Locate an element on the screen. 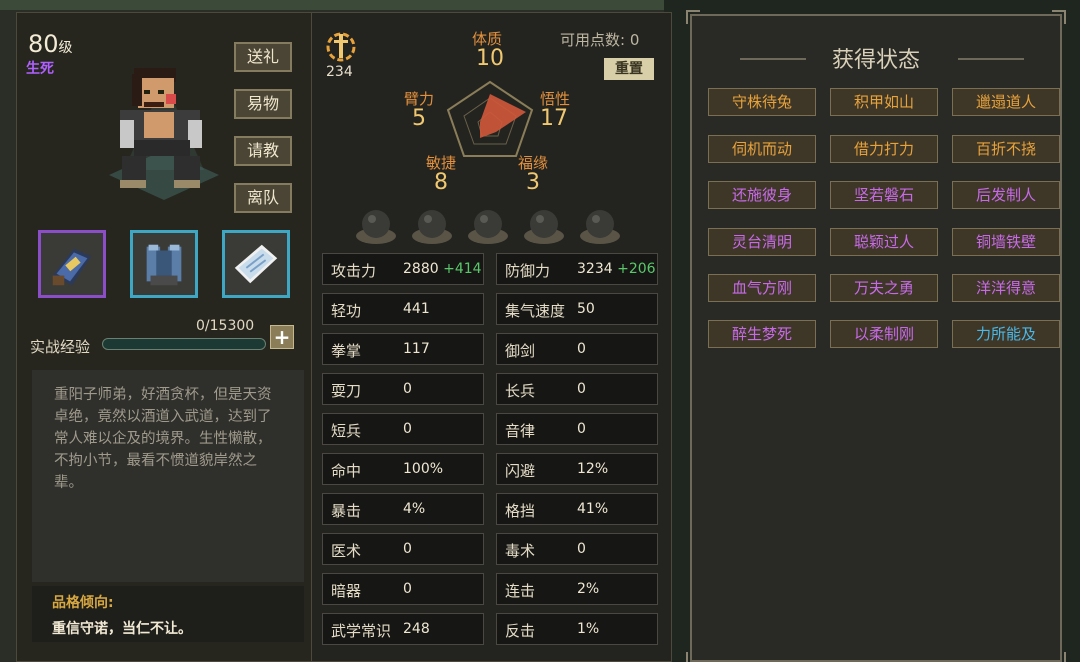  status-item-label: 血气方刚 is located at coordinates (761, 288).